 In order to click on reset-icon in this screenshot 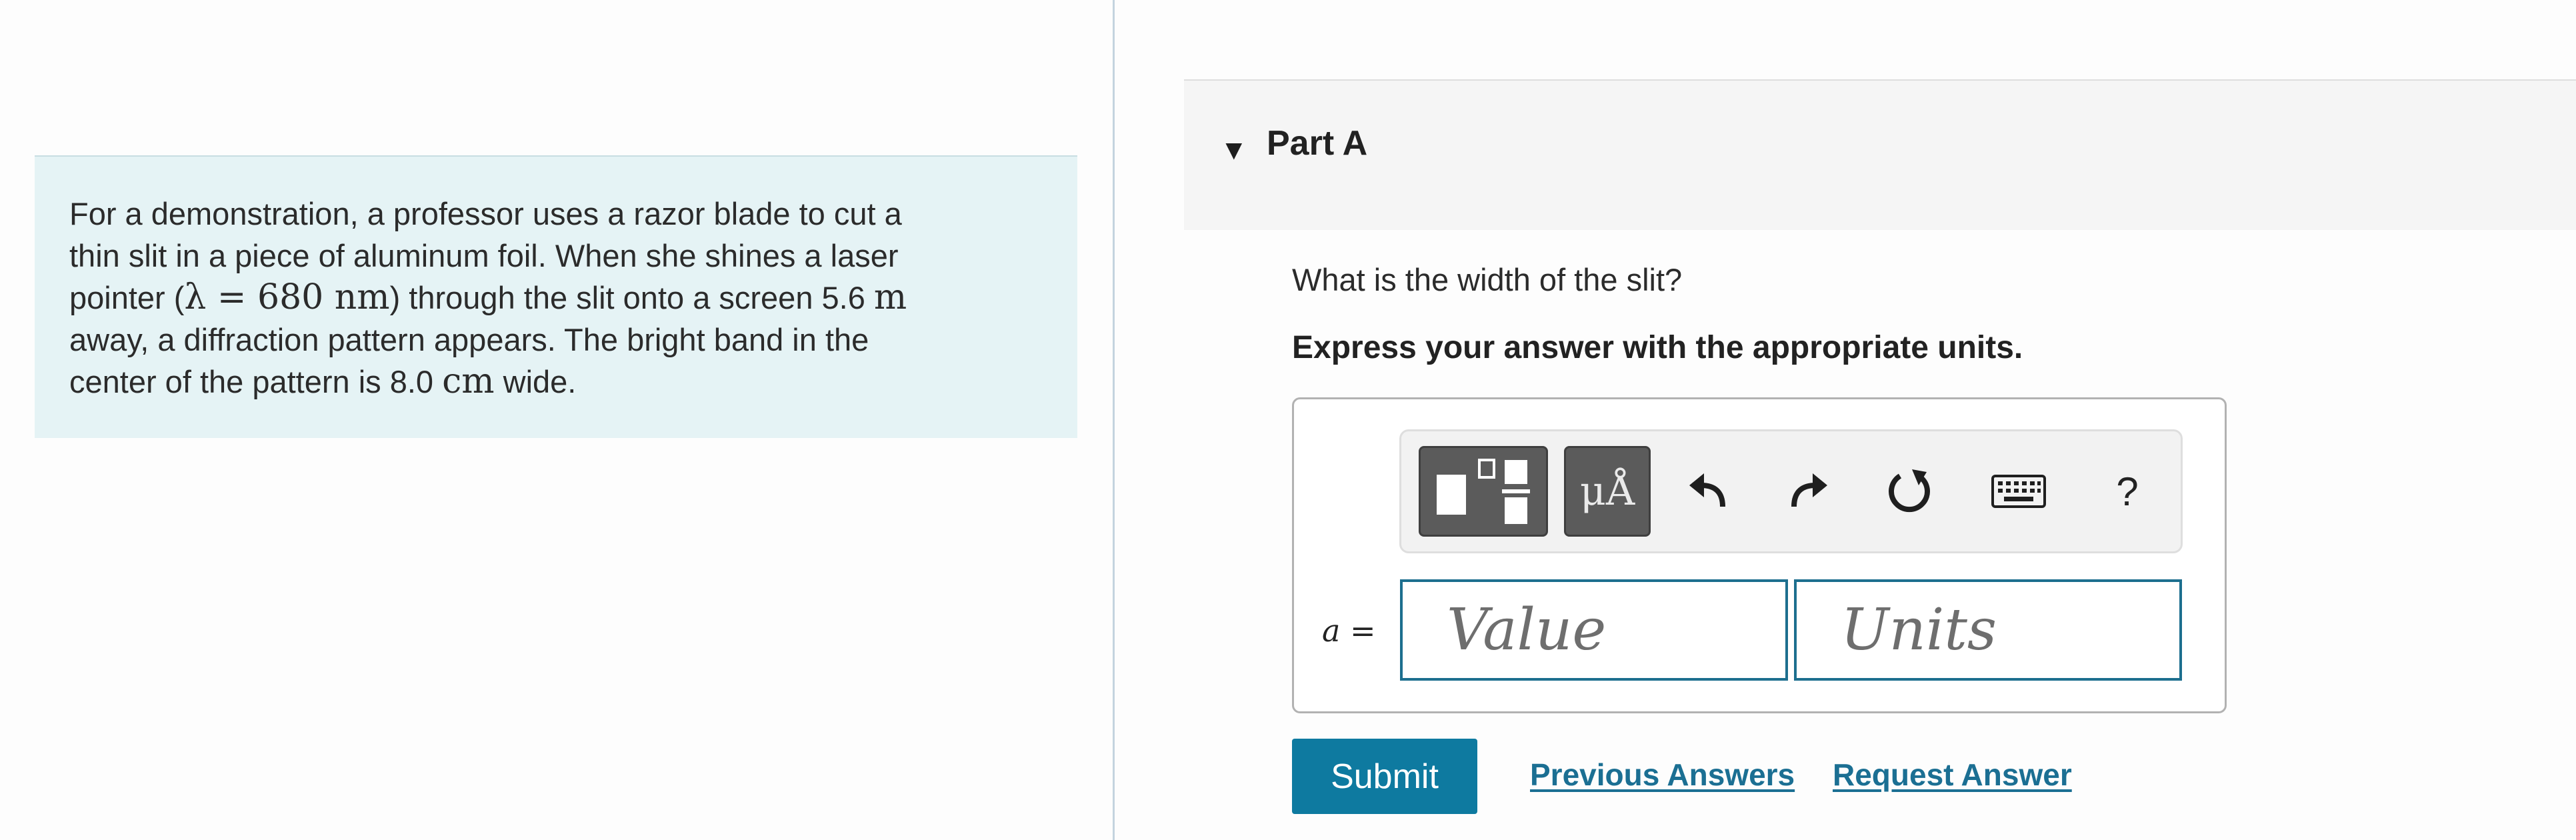, I will do `click(1910, 491)`.